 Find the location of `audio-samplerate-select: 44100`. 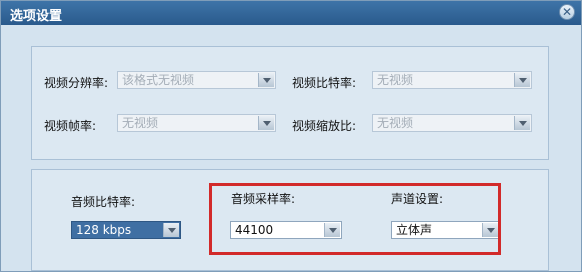

audio-samplerate-select: 44100 is located at coordinates (286, 230).